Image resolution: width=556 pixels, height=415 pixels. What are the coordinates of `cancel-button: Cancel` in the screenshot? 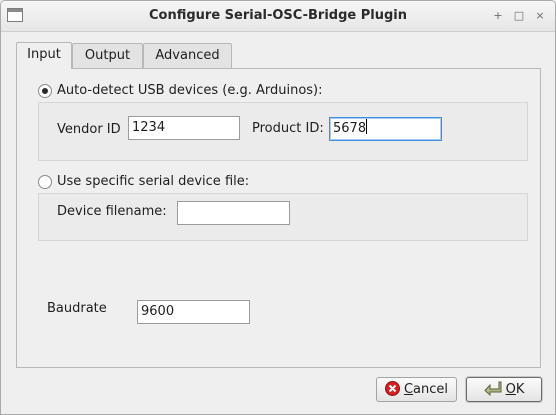 It's located at (416, 389).